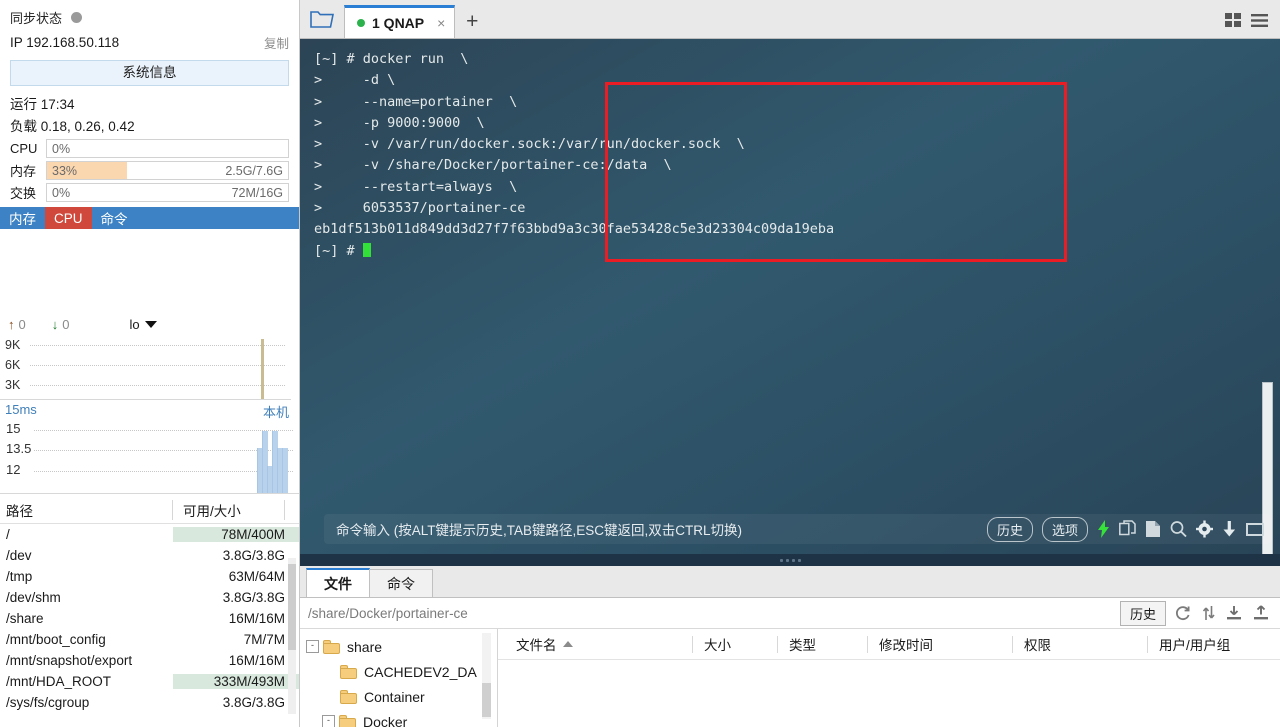 This screenshot has height=727, width=1280. What do you see at coordinates (24, 148) in the screenshot?
I see `cpu-meter-label: CPU` at bounding box center [24, 148].